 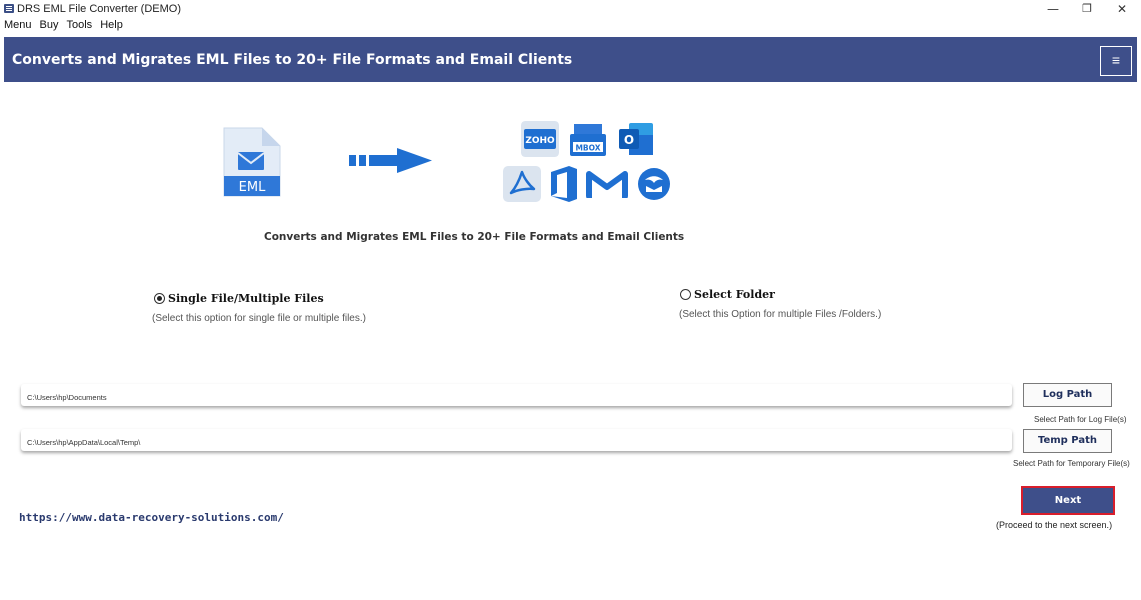 I want to click on eml-file-icon: EML, so click(x=252, y=162).